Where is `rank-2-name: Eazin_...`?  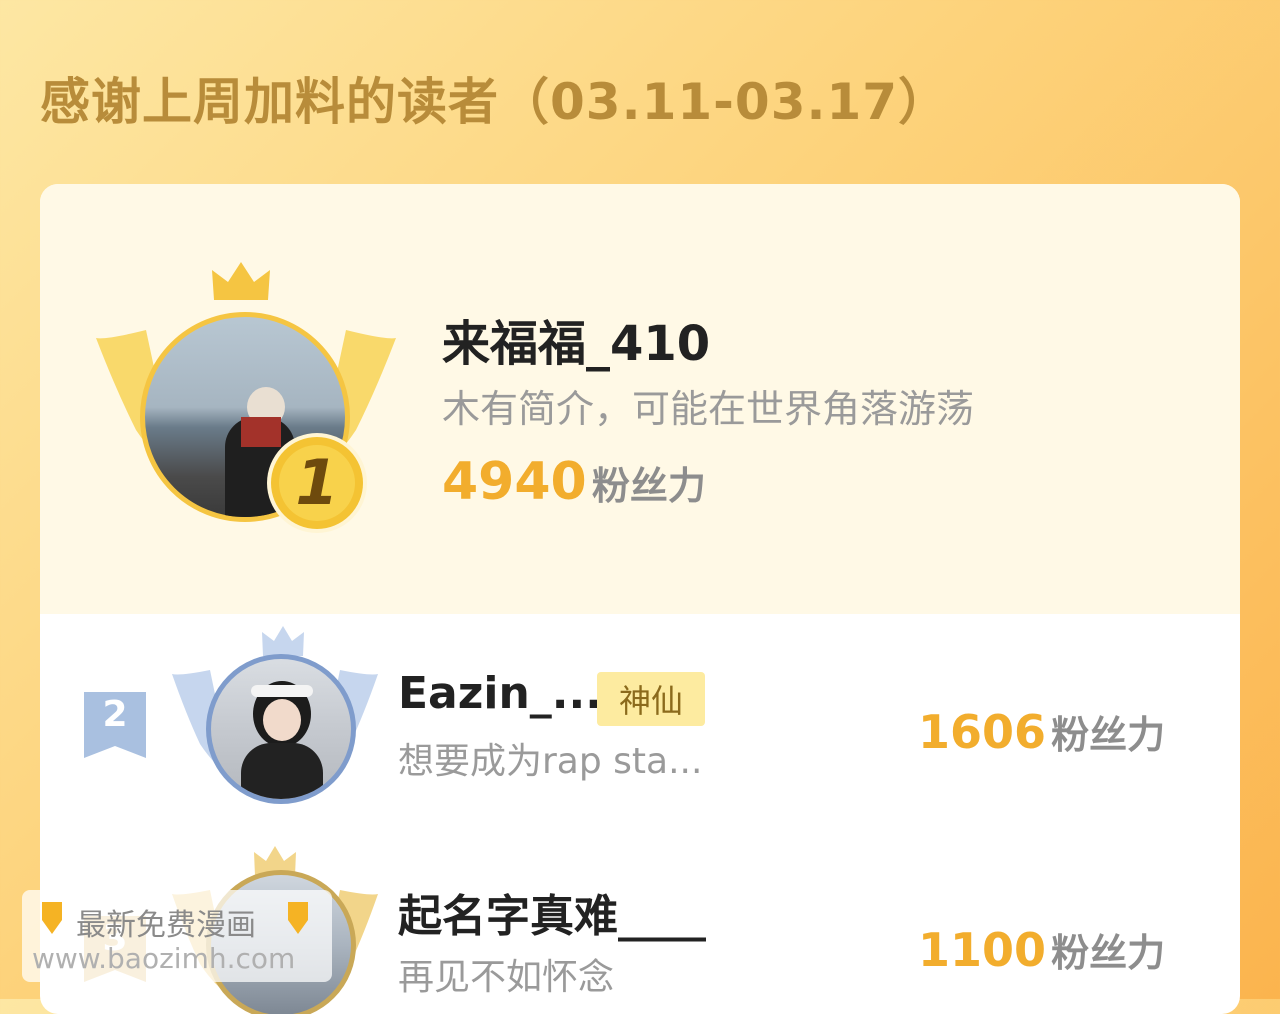 rank-2-name: Eazin_... is located at coordinates (500, 693).